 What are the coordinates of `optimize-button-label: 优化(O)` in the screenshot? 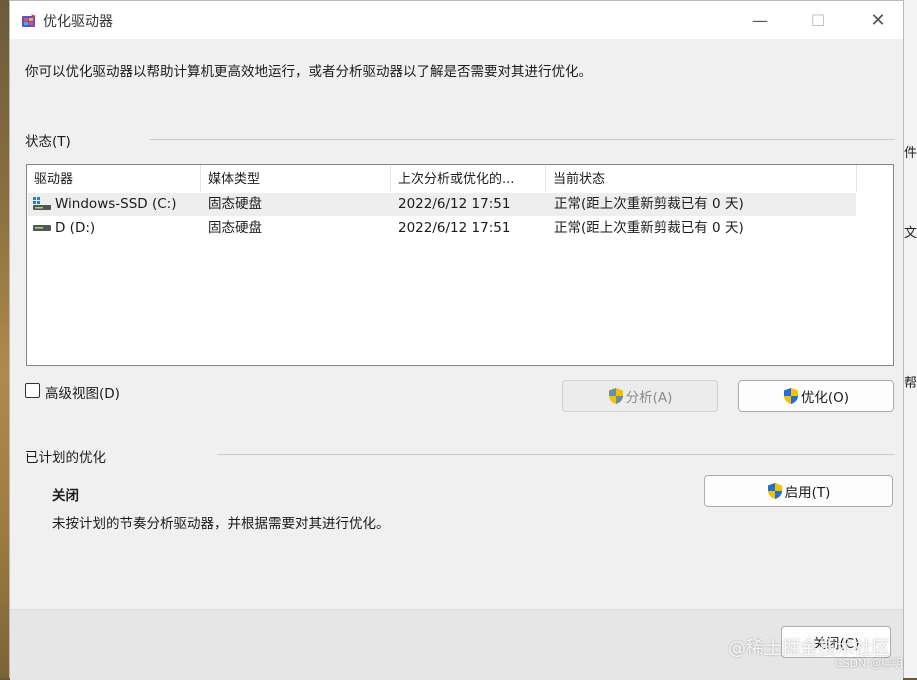 It's located at (825, 398).